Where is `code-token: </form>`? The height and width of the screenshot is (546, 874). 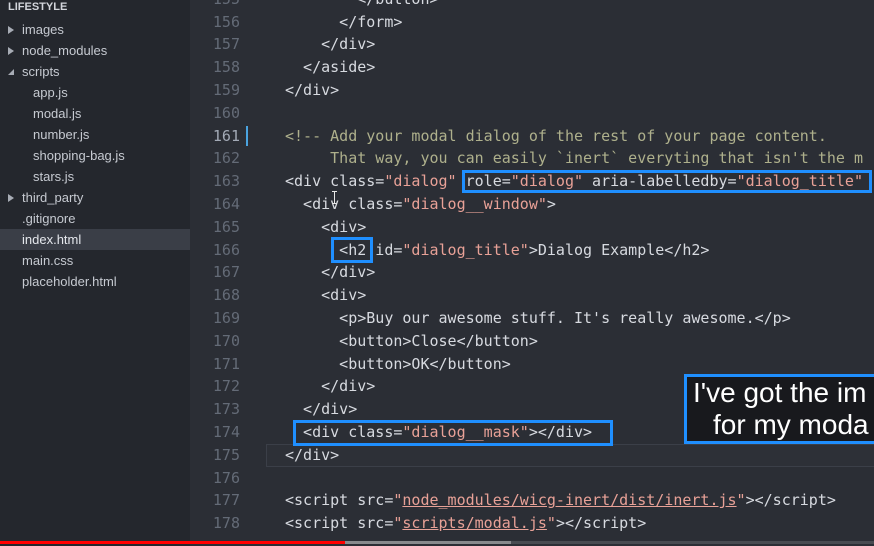 code-token: </form> is located at coordinates (344, 21).